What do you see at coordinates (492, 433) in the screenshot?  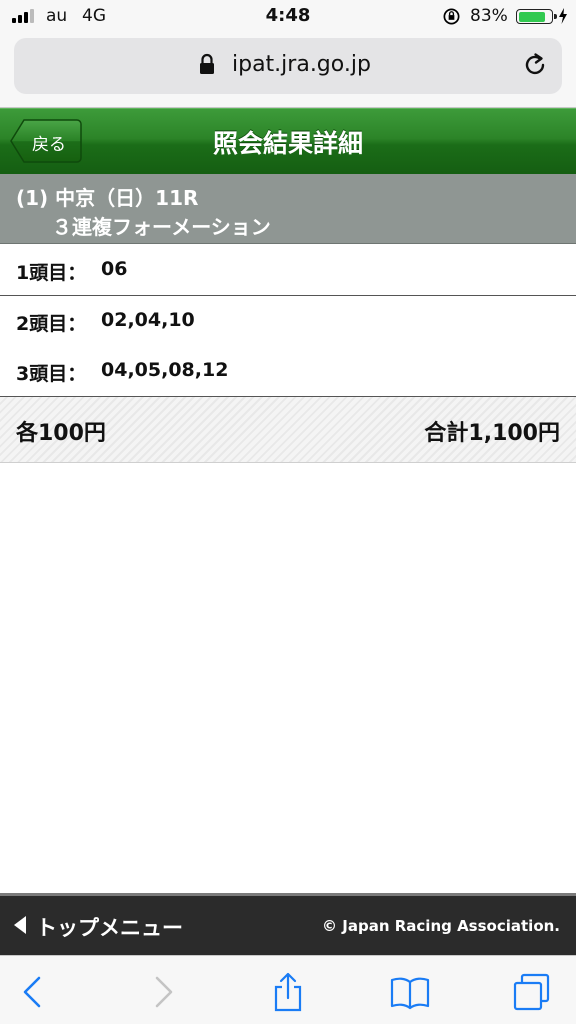 I see `total-price: 合計1,100円` at bounding box center [492, 433].